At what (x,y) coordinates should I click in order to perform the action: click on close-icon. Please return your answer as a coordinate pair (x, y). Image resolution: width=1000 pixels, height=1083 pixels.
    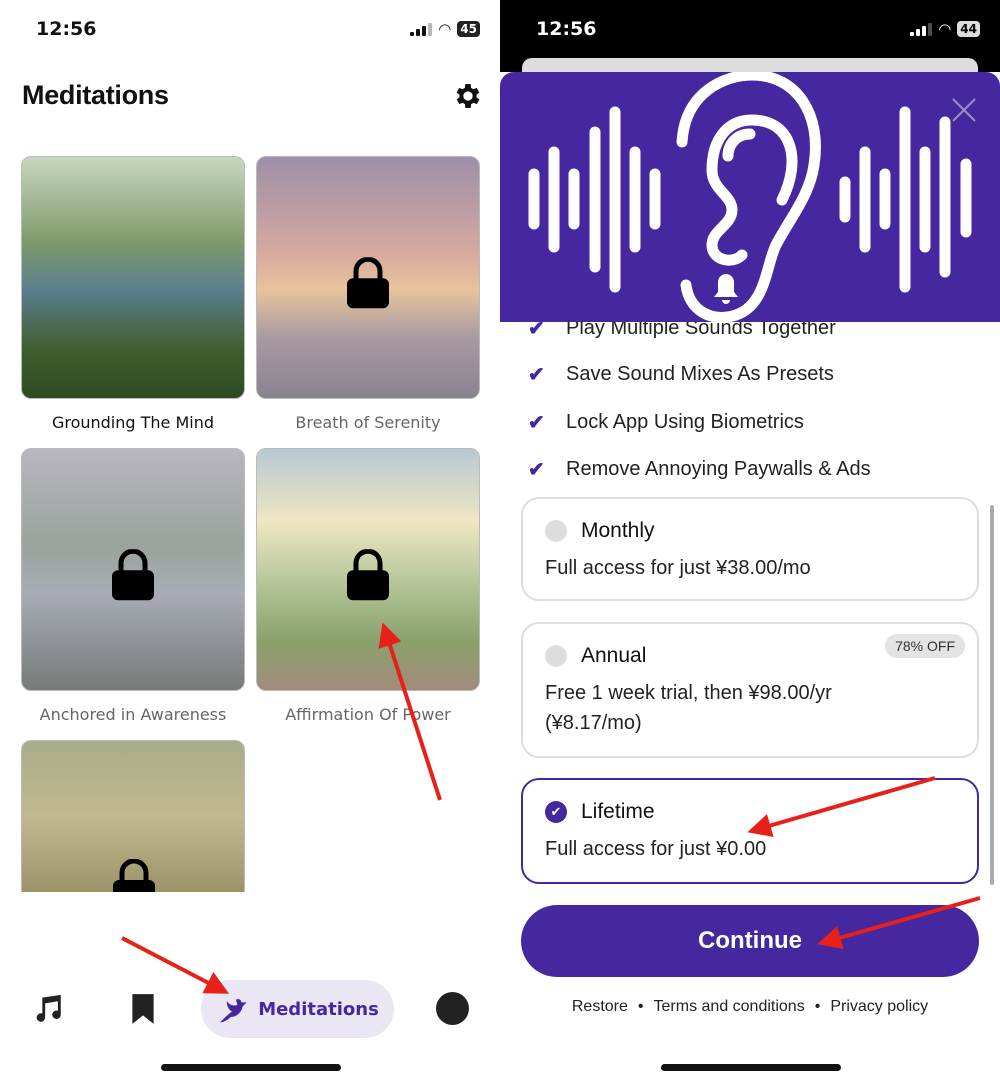
    Looking at the image, I should click on (964, 110).